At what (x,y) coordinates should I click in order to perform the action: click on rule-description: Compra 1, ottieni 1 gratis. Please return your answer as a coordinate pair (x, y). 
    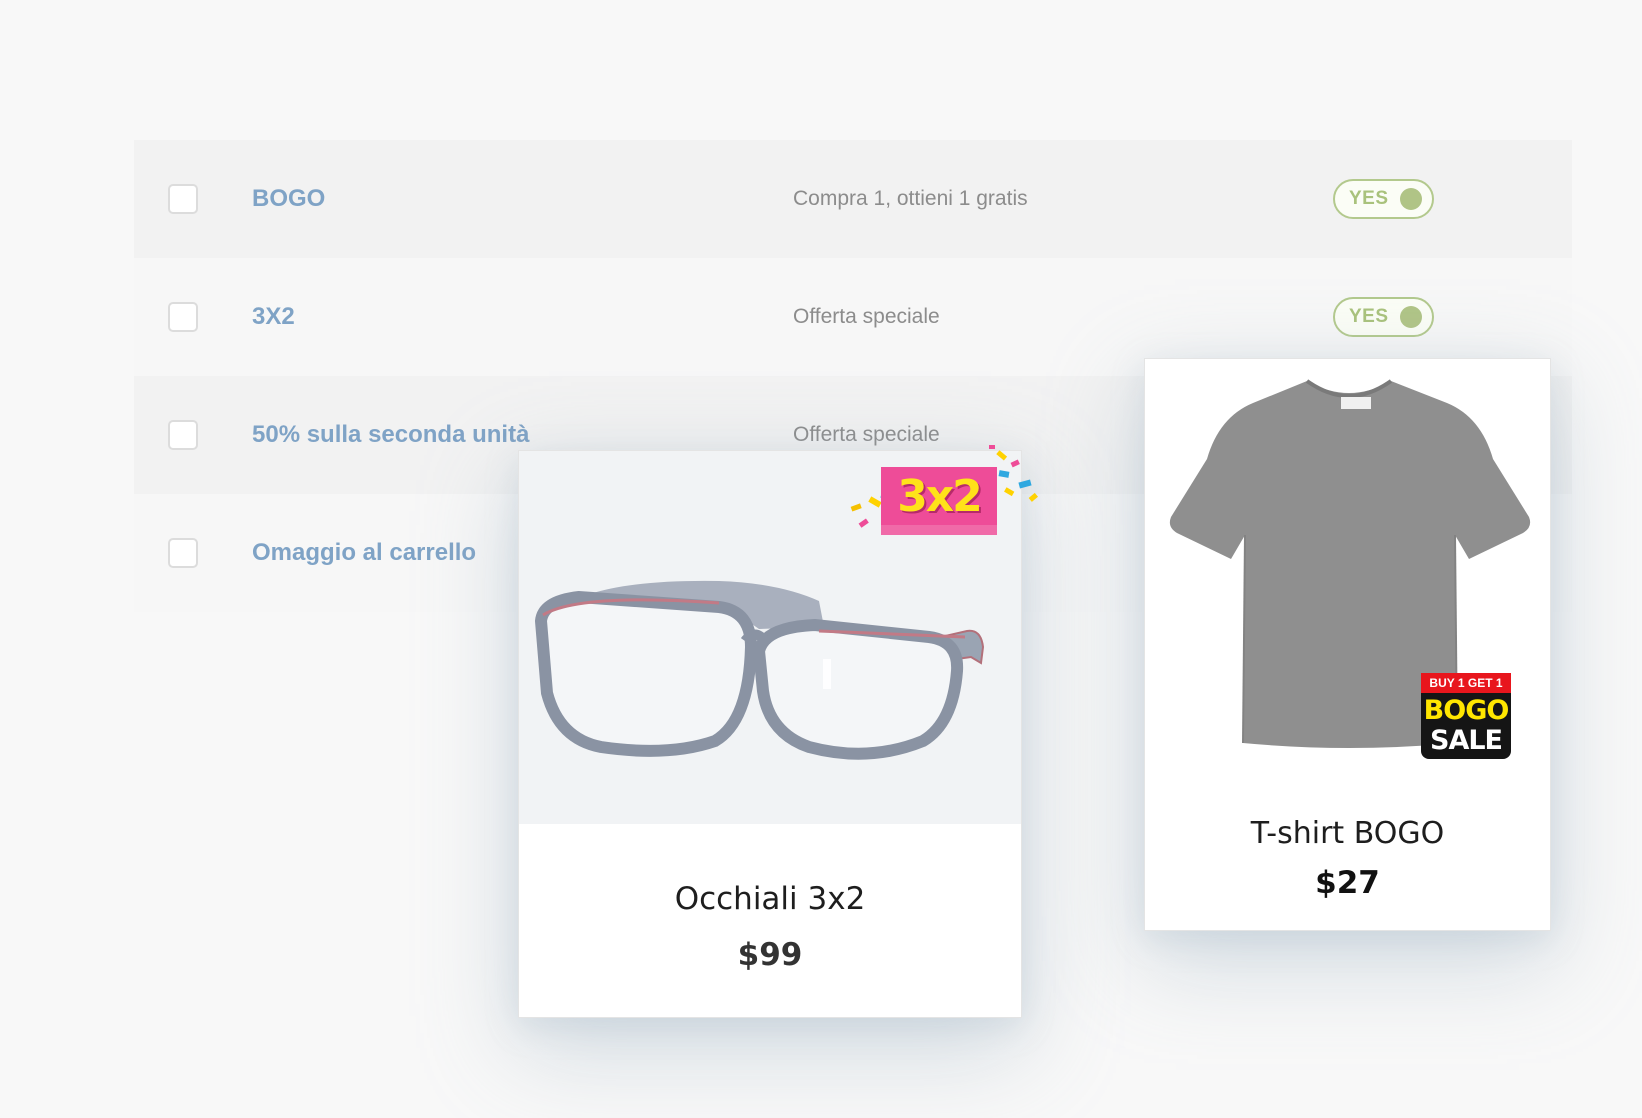
    Looking at the image, I should click on (910, 198).